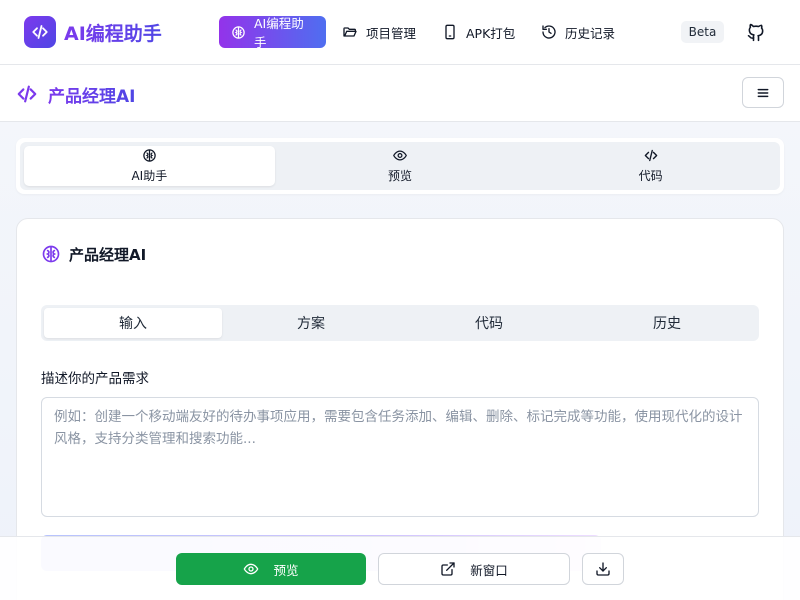 The width and height of the screenshot is (800, 600). I want to click on nav-item-ai-assistant: AI编程助手, so click(272, 33).